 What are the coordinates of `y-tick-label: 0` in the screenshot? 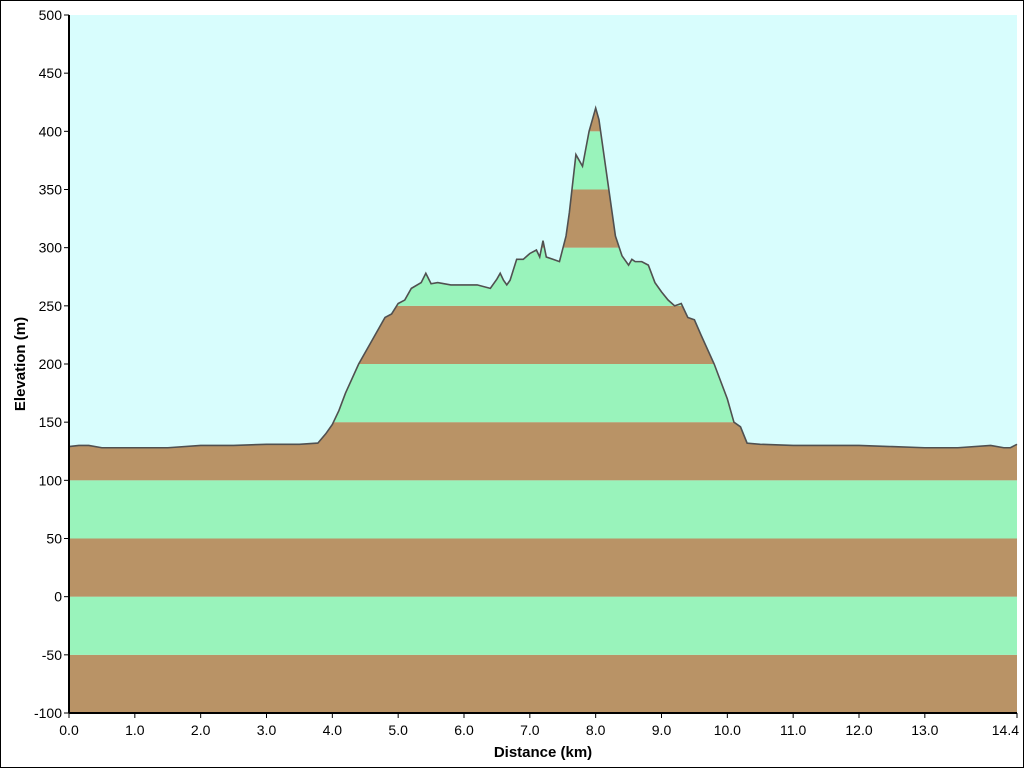 It's located at (58, 597).